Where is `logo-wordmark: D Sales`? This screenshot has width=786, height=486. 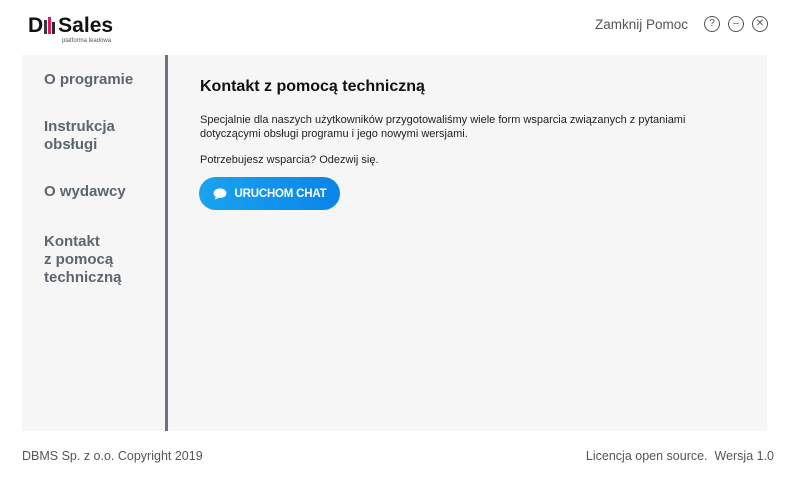 logo-wordmark: D Sales is located at coordinates (70, 26).